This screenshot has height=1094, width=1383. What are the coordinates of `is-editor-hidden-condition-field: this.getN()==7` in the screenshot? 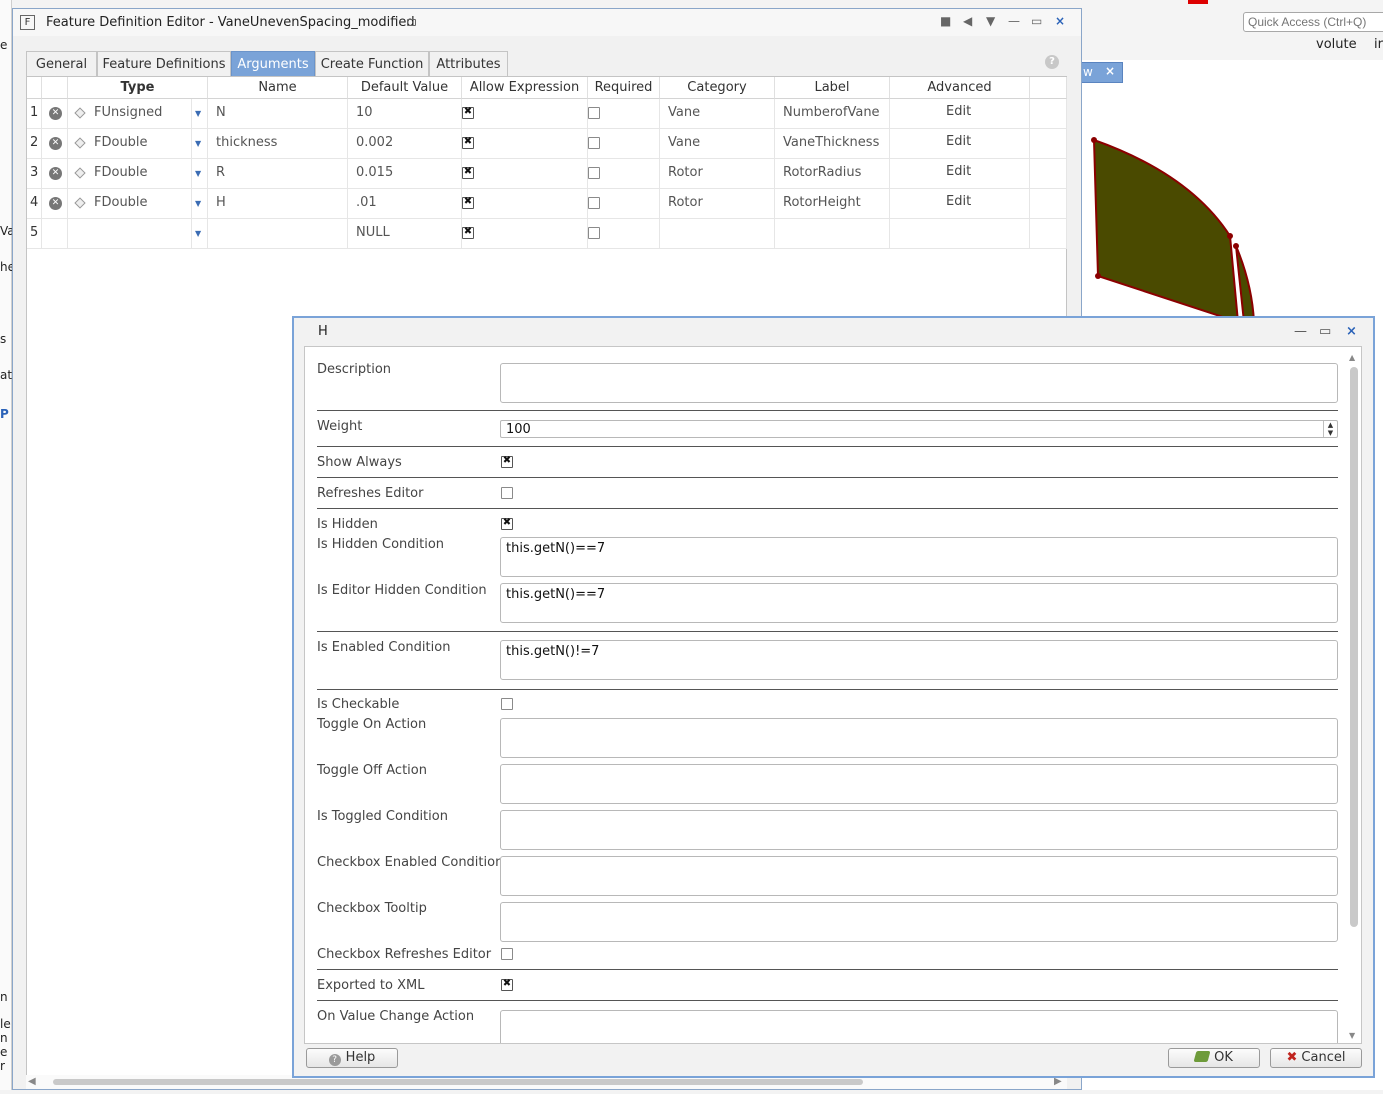 It's located at (919, 603).